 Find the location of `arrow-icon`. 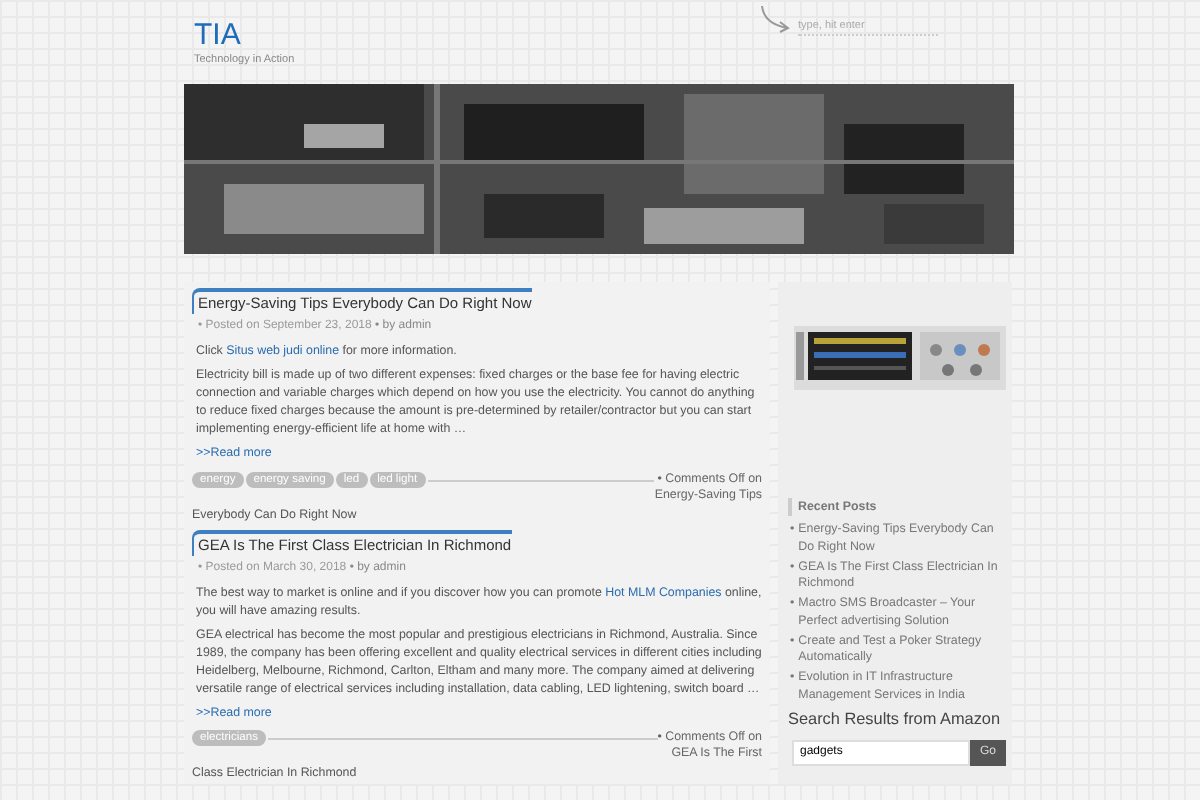

arrow-icon is located at coordinates (776, 20).